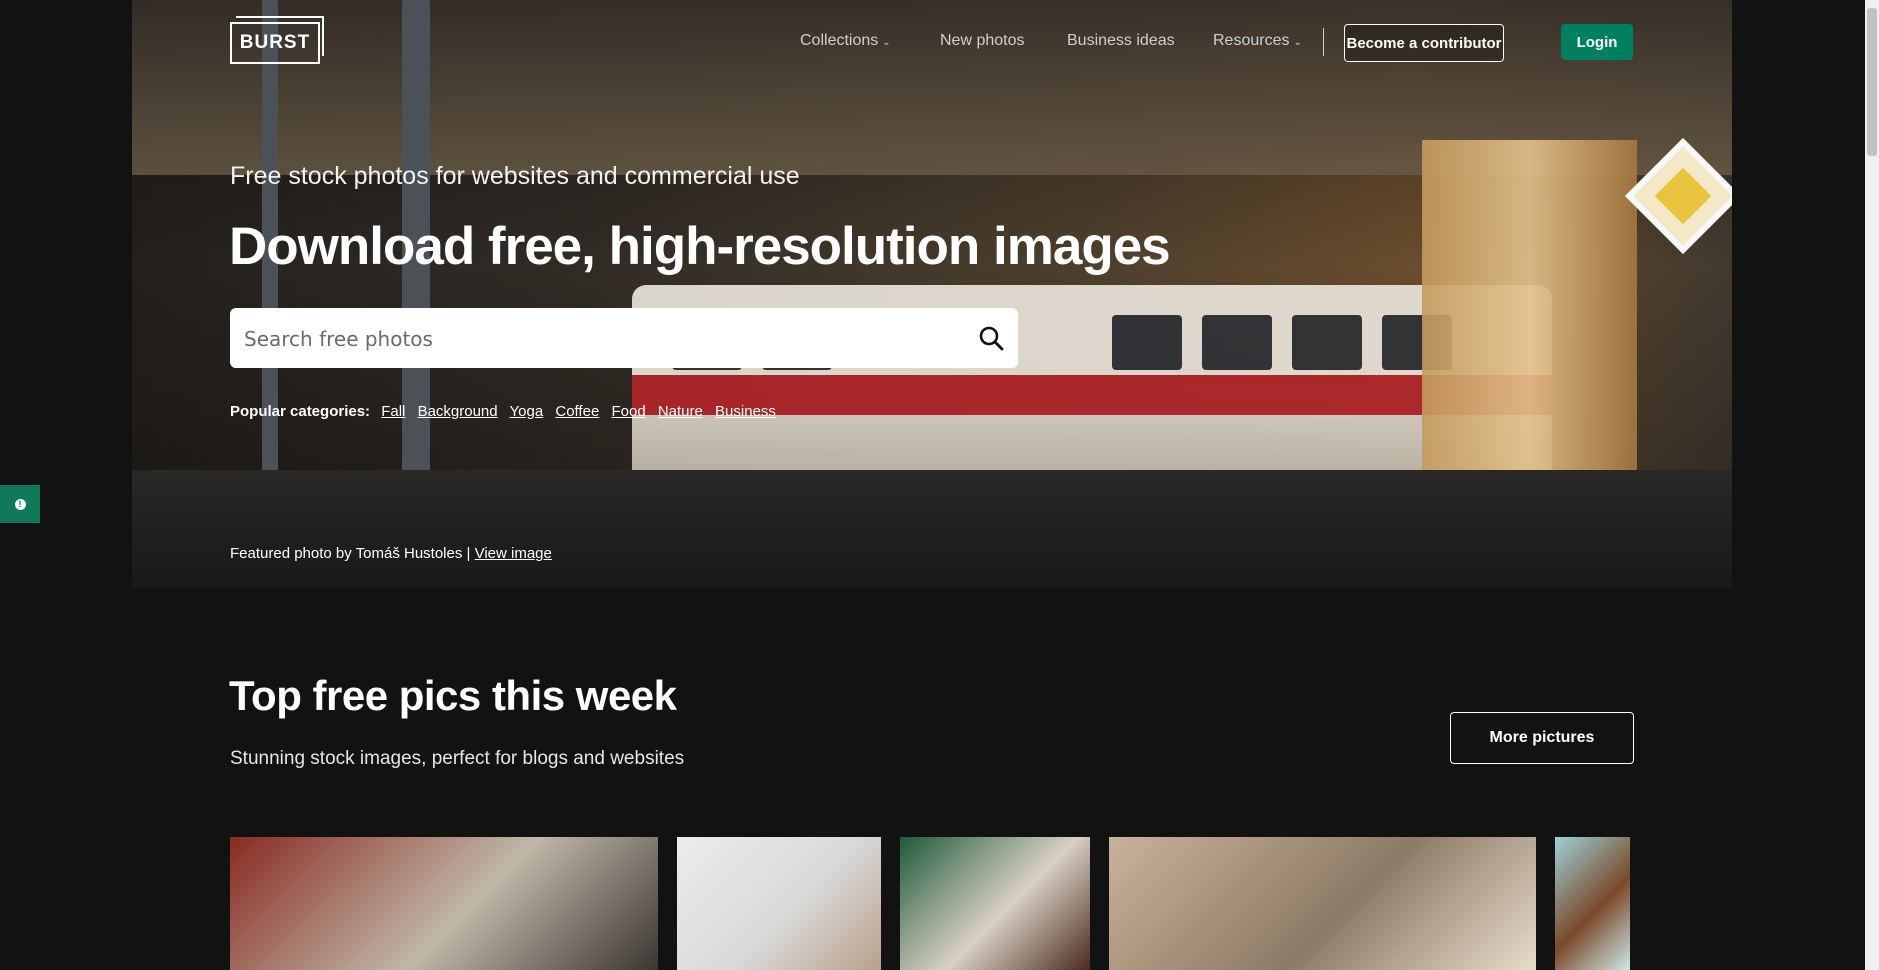  I want to click on nav-resources: Resources ⌄, so click(1257, 41).